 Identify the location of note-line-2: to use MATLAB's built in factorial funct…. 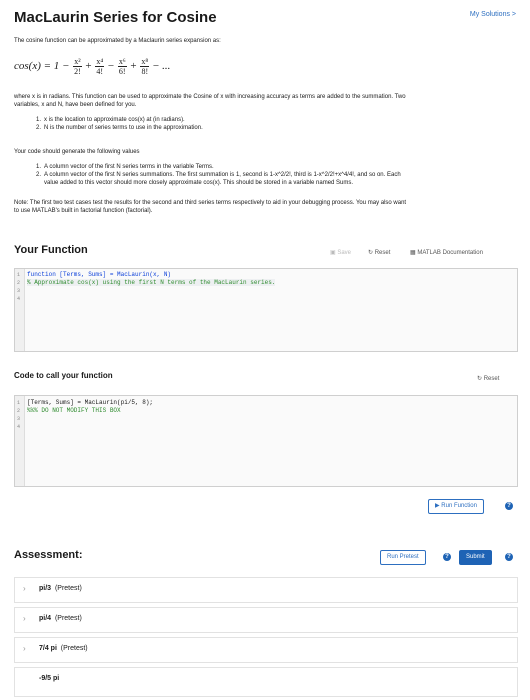
(83, 211).